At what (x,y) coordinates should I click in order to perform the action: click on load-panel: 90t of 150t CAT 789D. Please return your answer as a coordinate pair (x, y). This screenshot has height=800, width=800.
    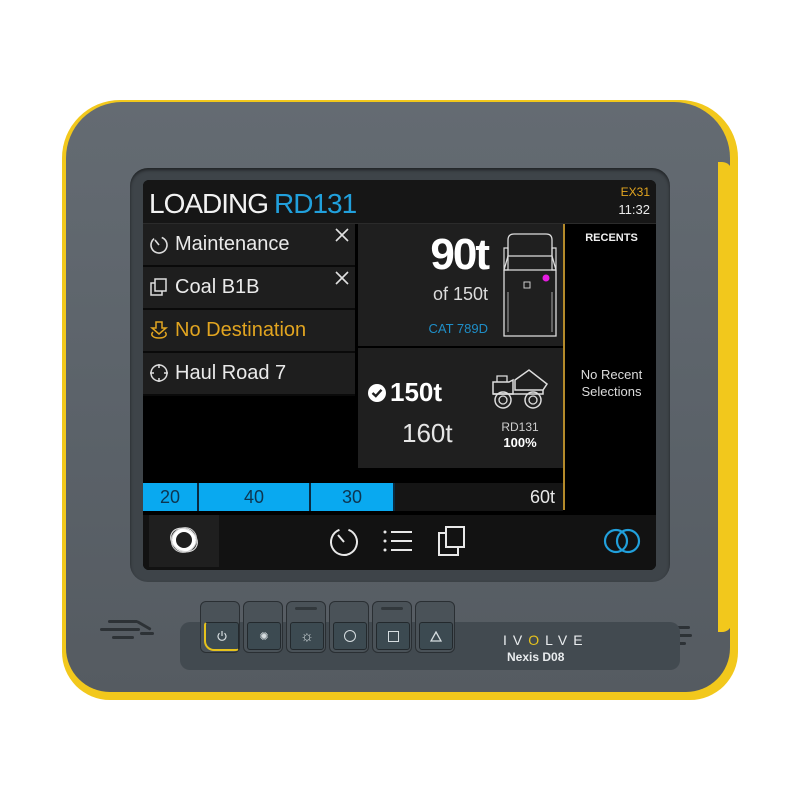
    Looking at the image, I should click on (460, 285).